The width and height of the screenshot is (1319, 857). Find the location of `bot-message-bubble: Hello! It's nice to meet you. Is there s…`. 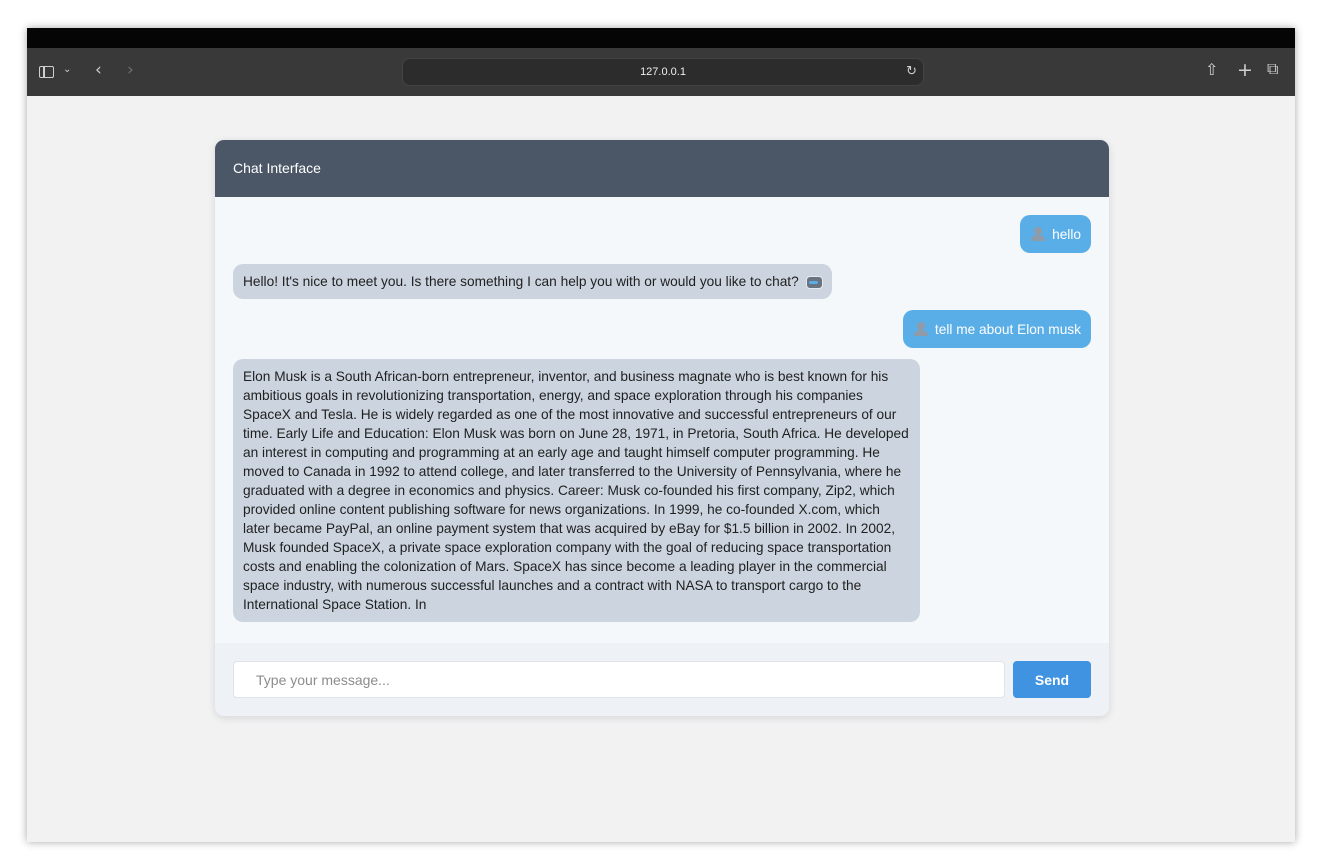

bot-message-bubble: Hello! It's nice to meet you. Is there s… is located at coordinates (532, 281).